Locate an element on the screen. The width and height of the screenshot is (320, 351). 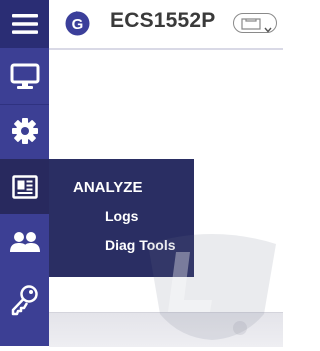
users-button is located at coordinates (24, 242).